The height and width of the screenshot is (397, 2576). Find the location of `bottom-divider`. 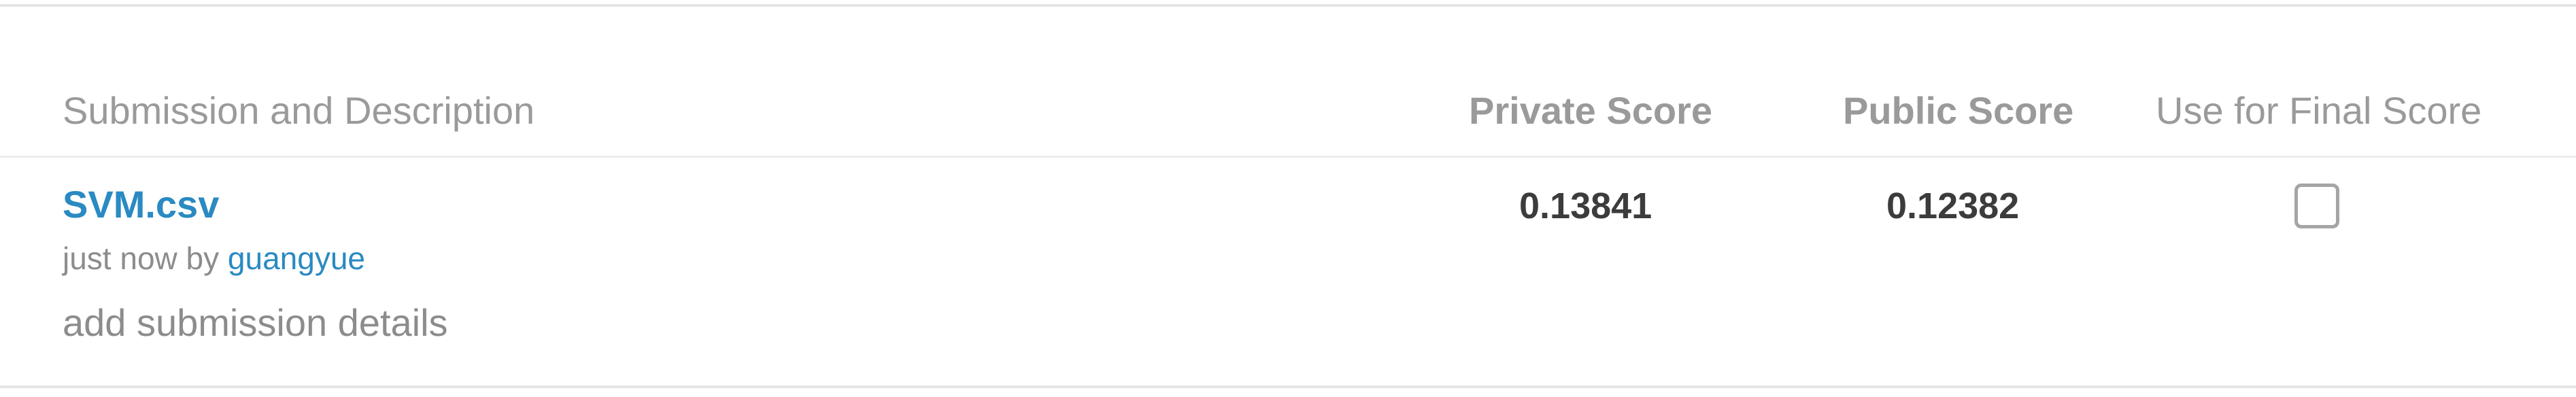

bottom-divider is located at coordinates (1288, 387).